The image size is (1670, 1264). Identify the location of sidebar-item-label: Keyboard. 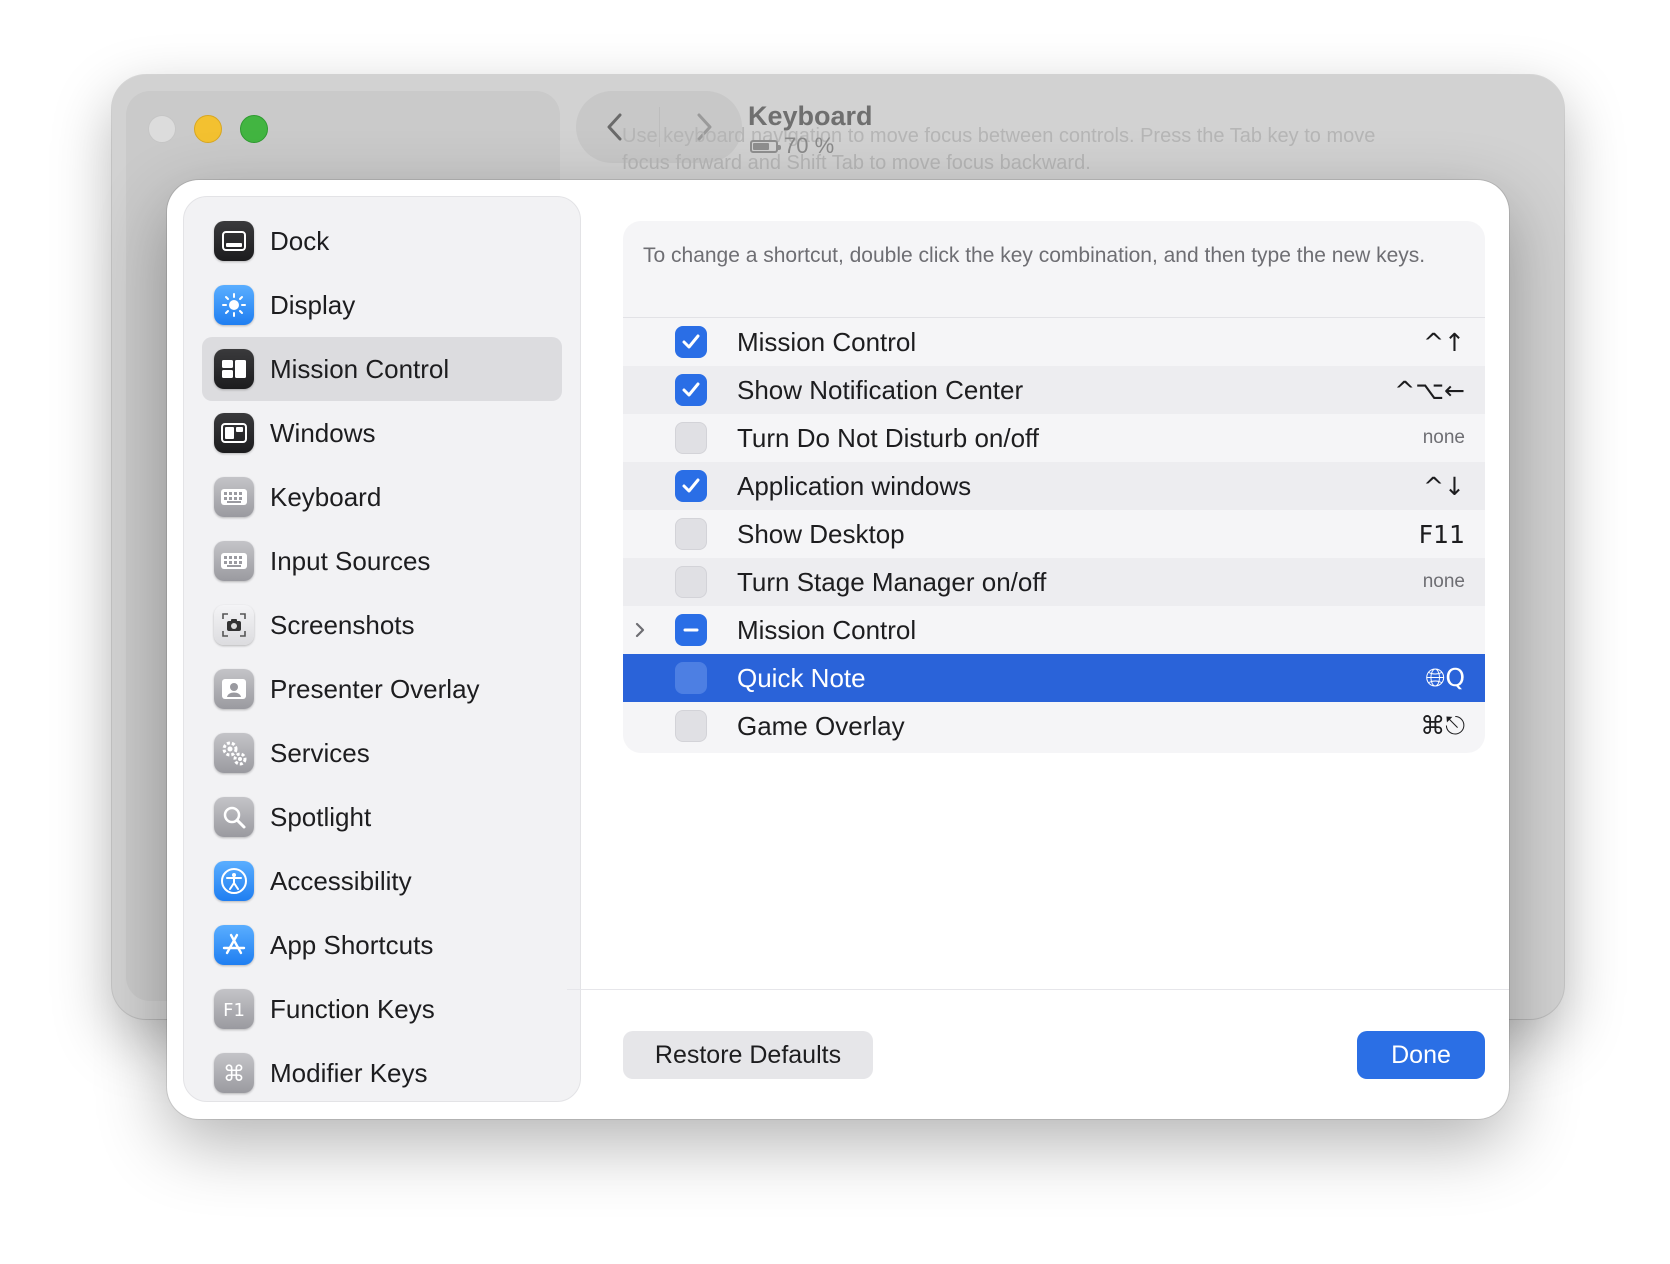
(326, 496).